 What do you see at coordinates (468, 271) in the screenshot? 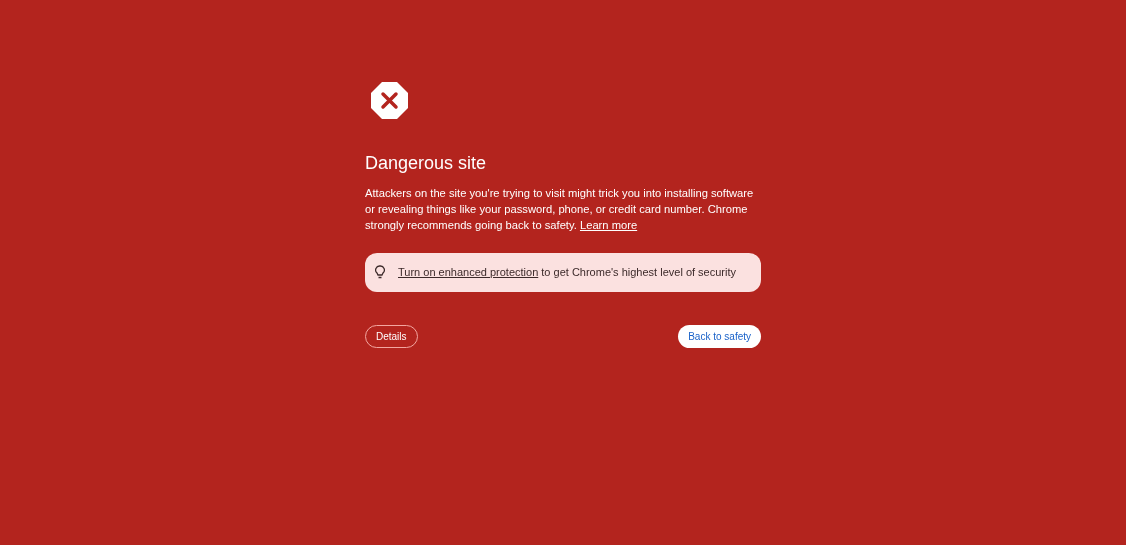
I see `enhanced-protection-link: Turn on enhanced protection` at bounding box center [468, 271].